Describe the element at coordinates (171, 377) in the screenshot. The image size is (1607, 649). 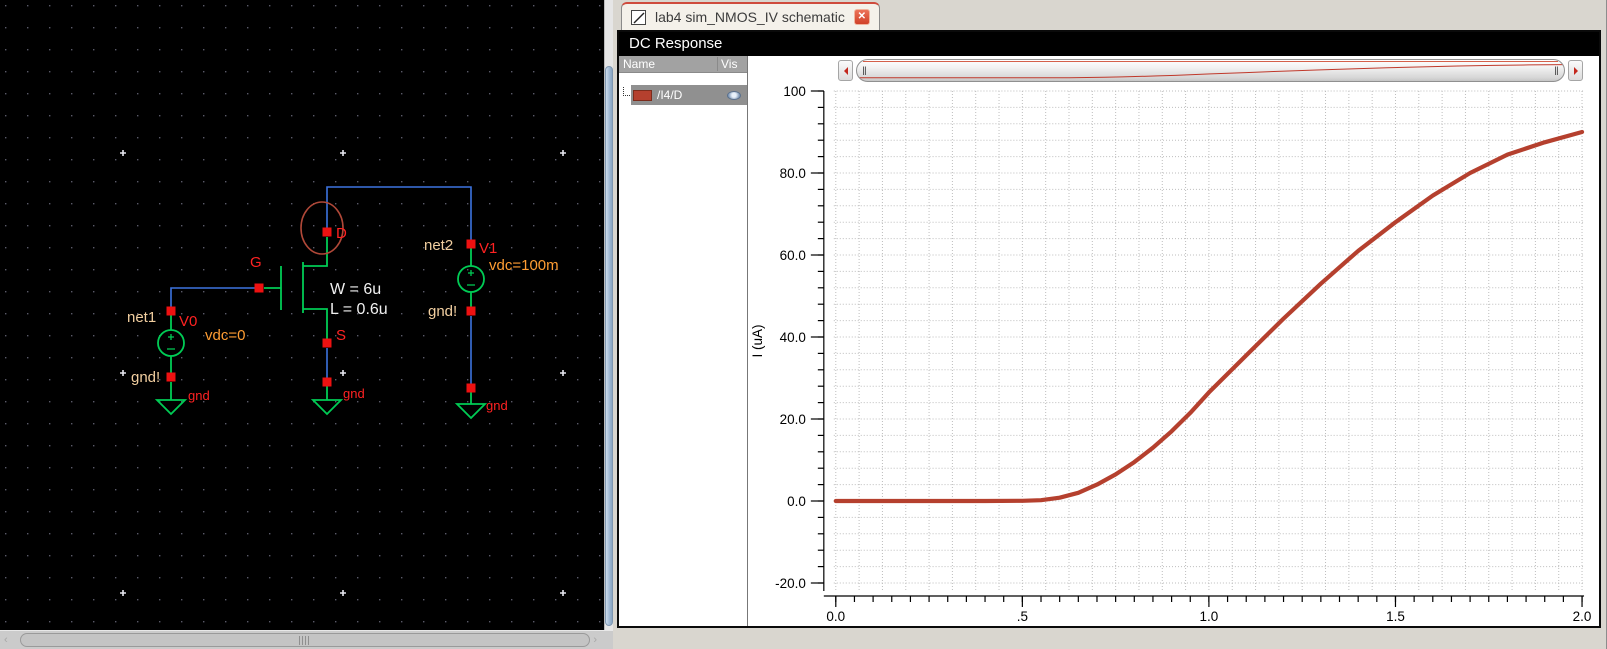
I see `pin-v0-gnd` at that location.